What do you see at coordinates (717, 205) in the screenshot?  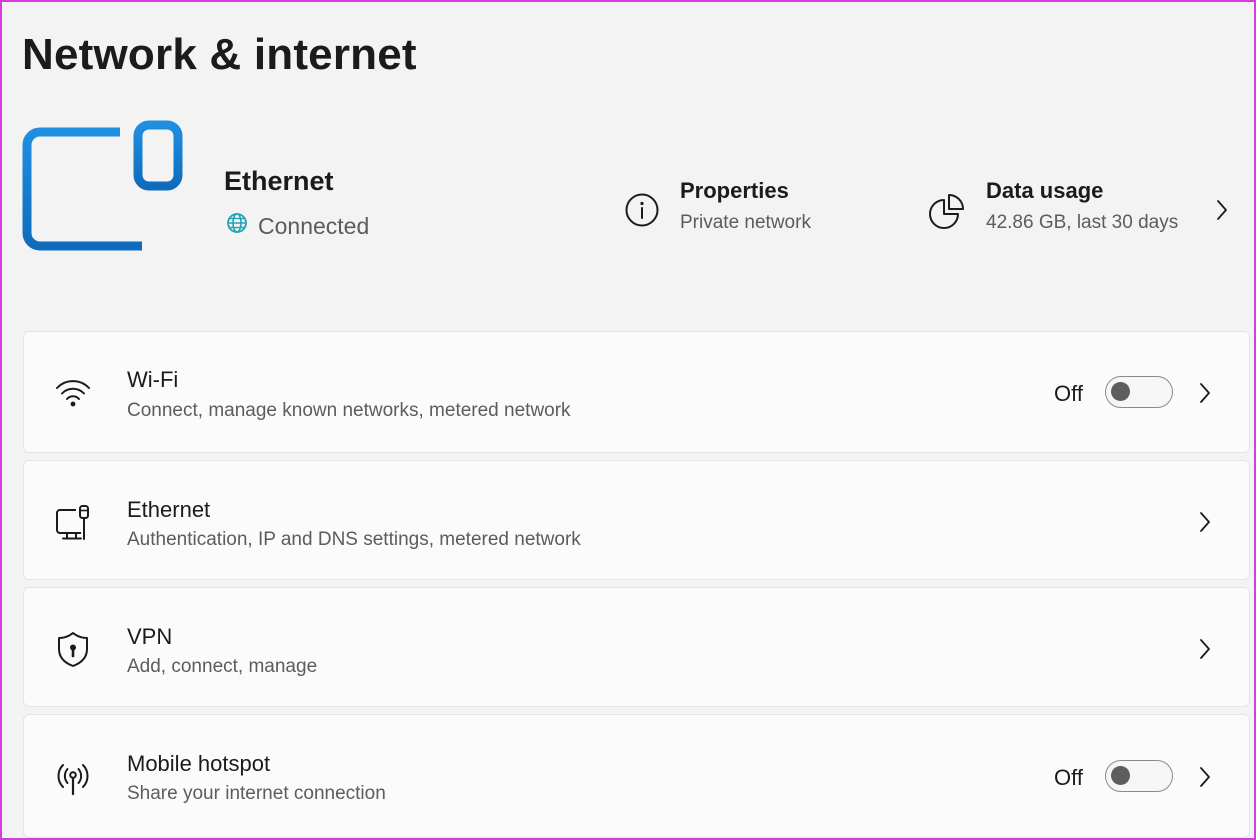 I see `properties-link: Properties Private network` at bounding box center [717, 205].